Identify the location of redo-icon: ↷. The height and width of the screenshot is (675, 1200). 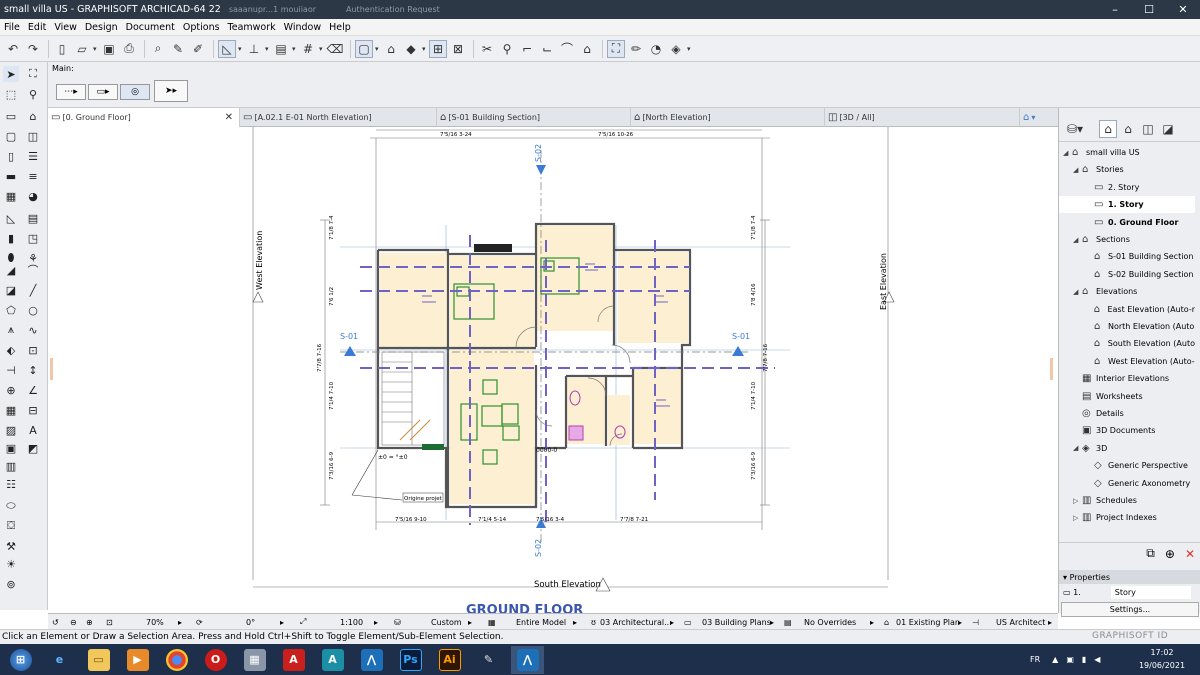
(33, 49).